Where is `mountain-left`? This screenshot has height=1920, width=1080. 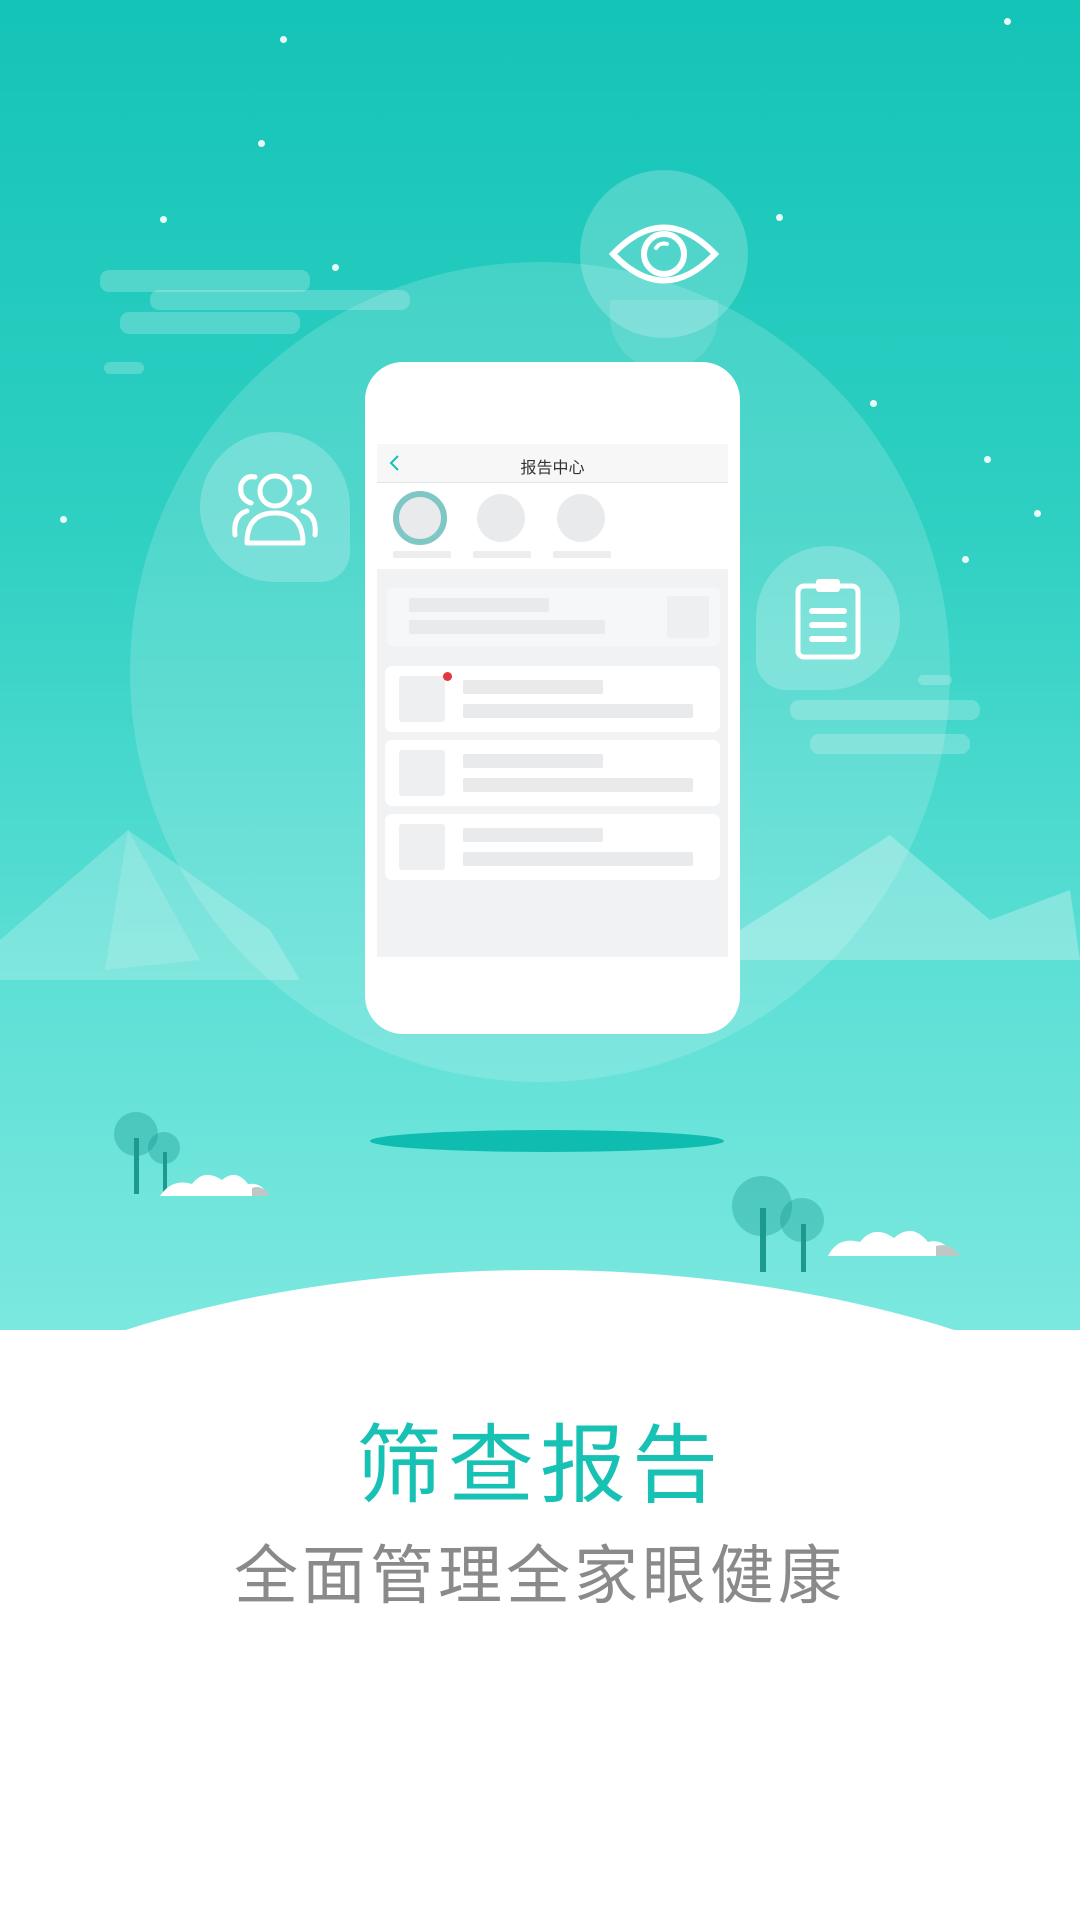 mountain-left is located at coordinates (150, 905).